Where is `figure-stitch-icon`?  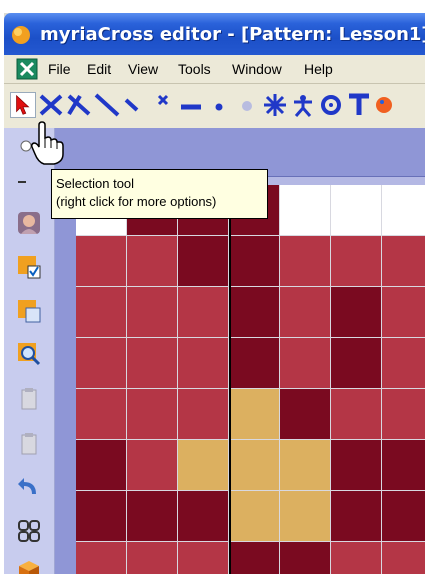
figure-stitch-icon is located at coordinates (303, 105).